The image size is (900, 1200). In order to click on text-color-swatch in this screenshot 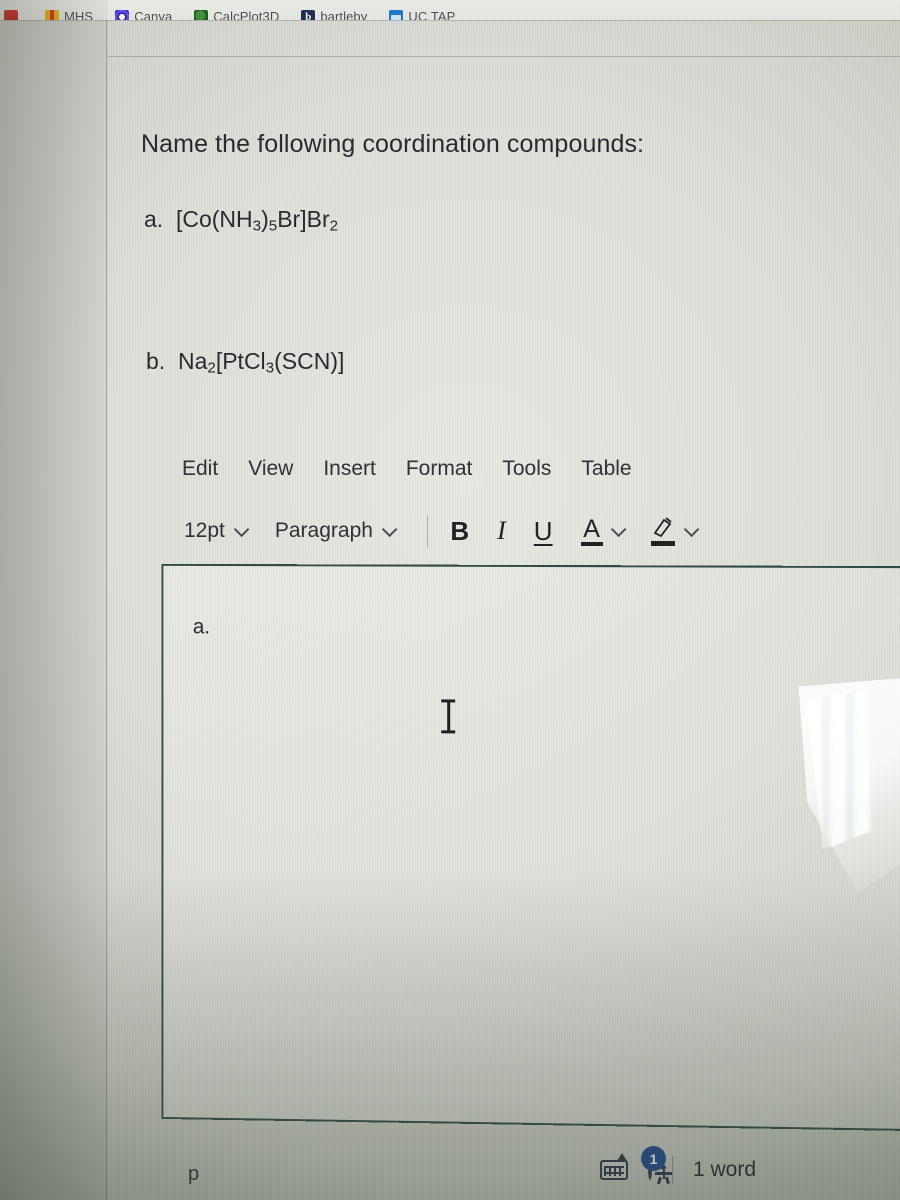, I will do `click(591, 543)`.